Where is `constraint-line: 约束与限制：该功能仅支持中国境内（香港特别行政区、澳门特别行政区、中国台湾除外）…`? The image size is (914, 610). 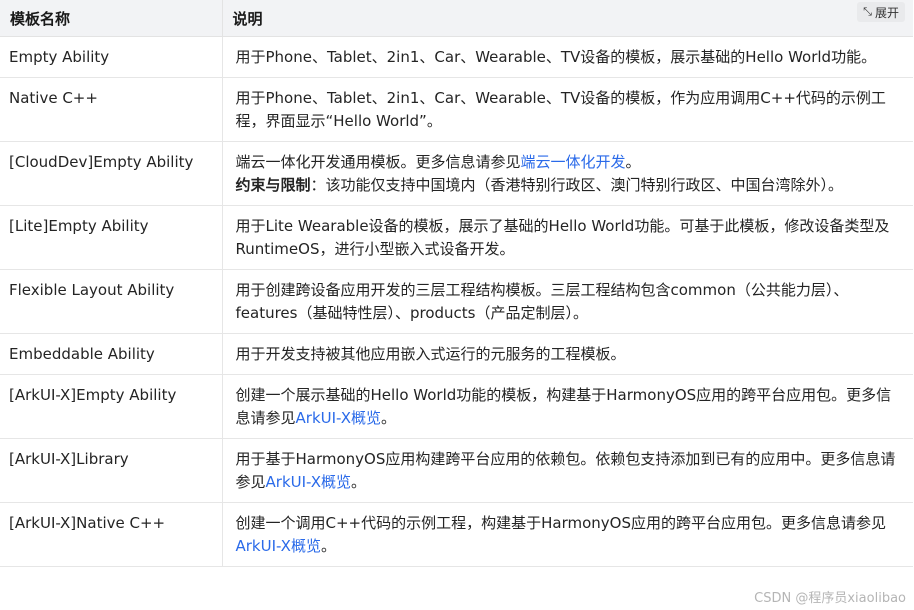
constraint-line: 约束与限制：该功能仅支持中国境内（香港特别行政区、澳门特别行政区、中国台湾除外）… is located at coordinates (568, 185).